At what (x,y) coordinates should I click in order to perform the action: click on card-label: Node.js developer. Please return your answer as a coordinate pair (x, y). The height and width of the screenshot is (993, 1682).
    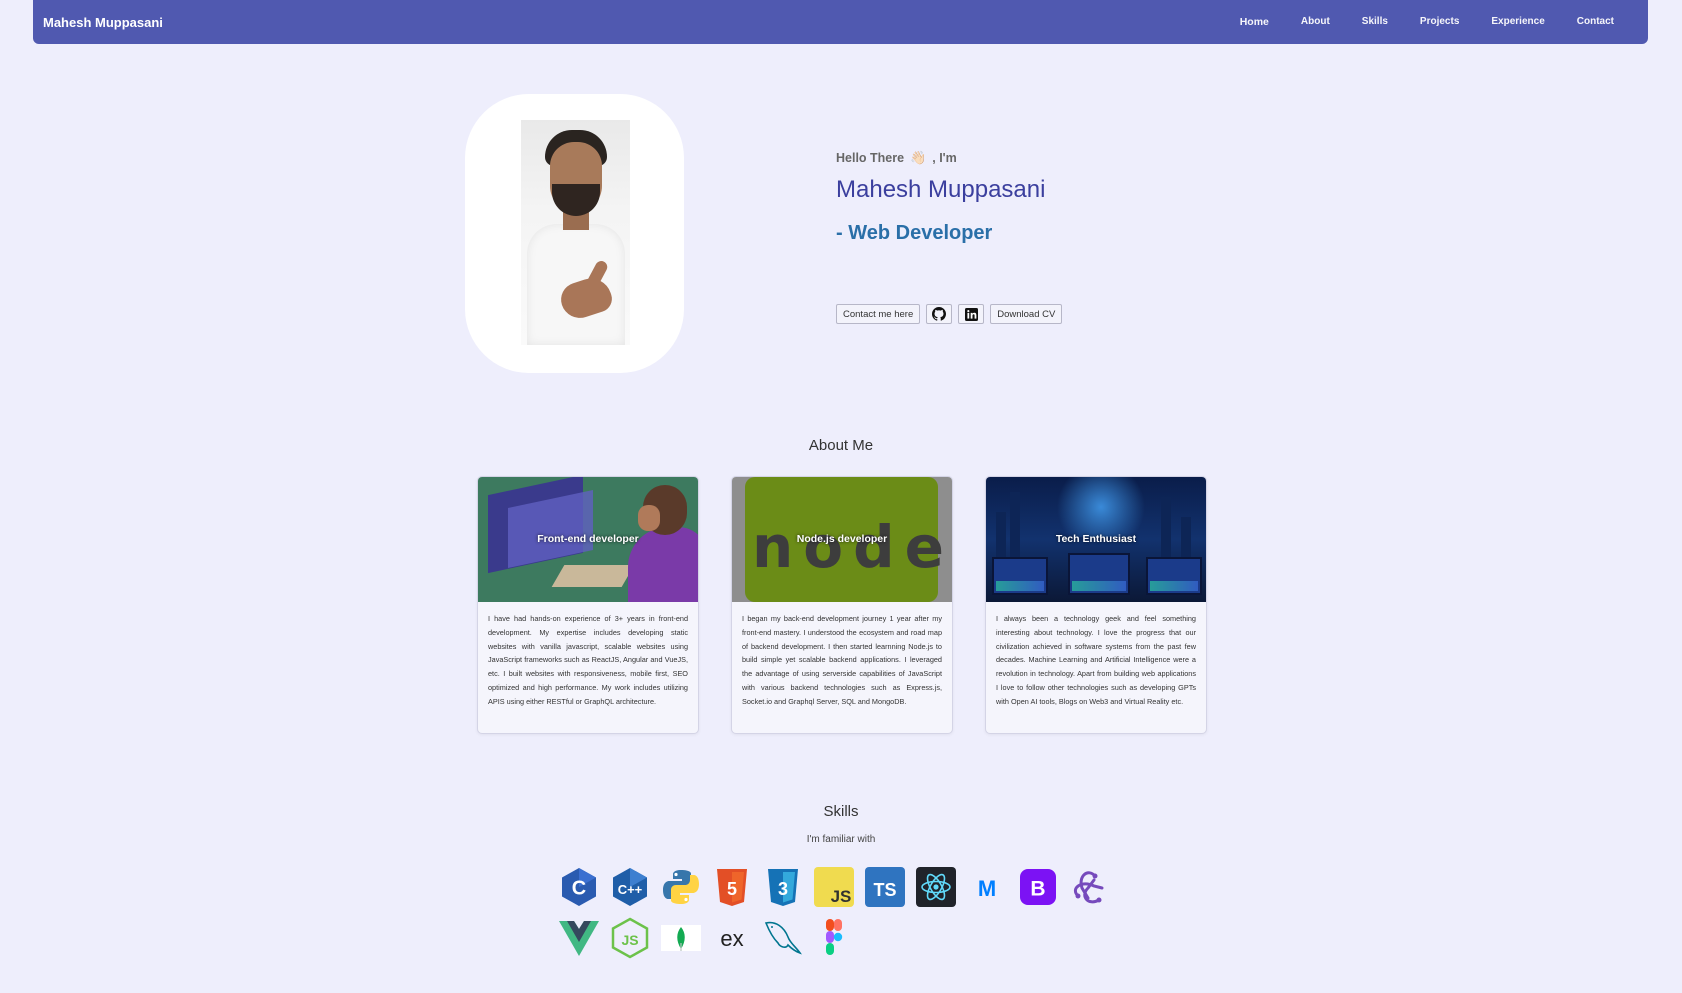
    Looking at the image, I should click on (842, 539).